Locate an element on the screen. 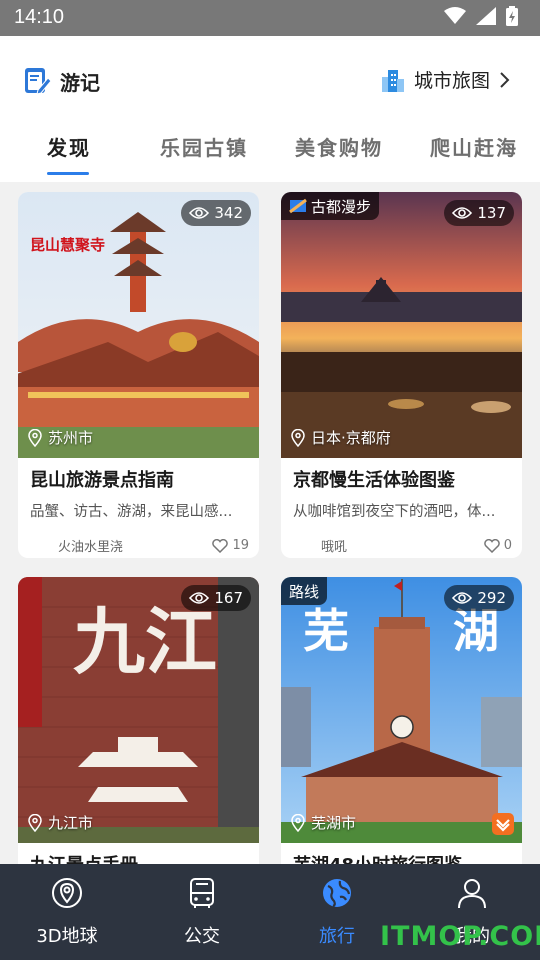 The height and width of the screenshot is (960, 540). views-badge: 167 is located at coordinates (216, 598).